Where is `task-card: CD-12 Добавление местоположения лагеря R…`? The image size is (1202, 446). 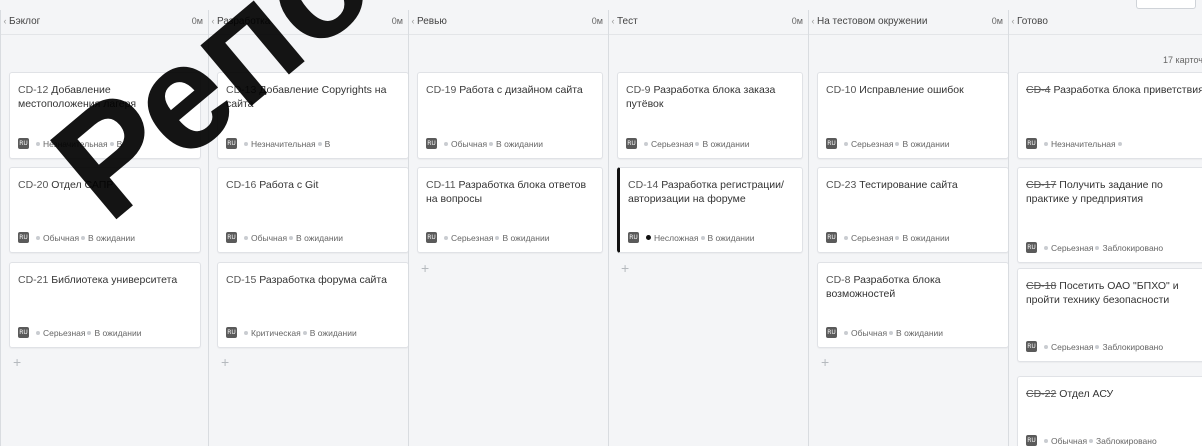 task-card: CD-12 Добавление местоположения лагеря R… is located at coordinates (105, 115).